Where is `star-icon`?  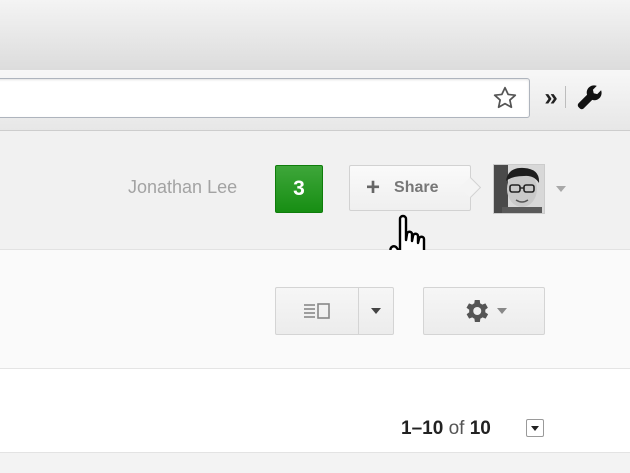
star-icon is located at coordinates (505, 97).